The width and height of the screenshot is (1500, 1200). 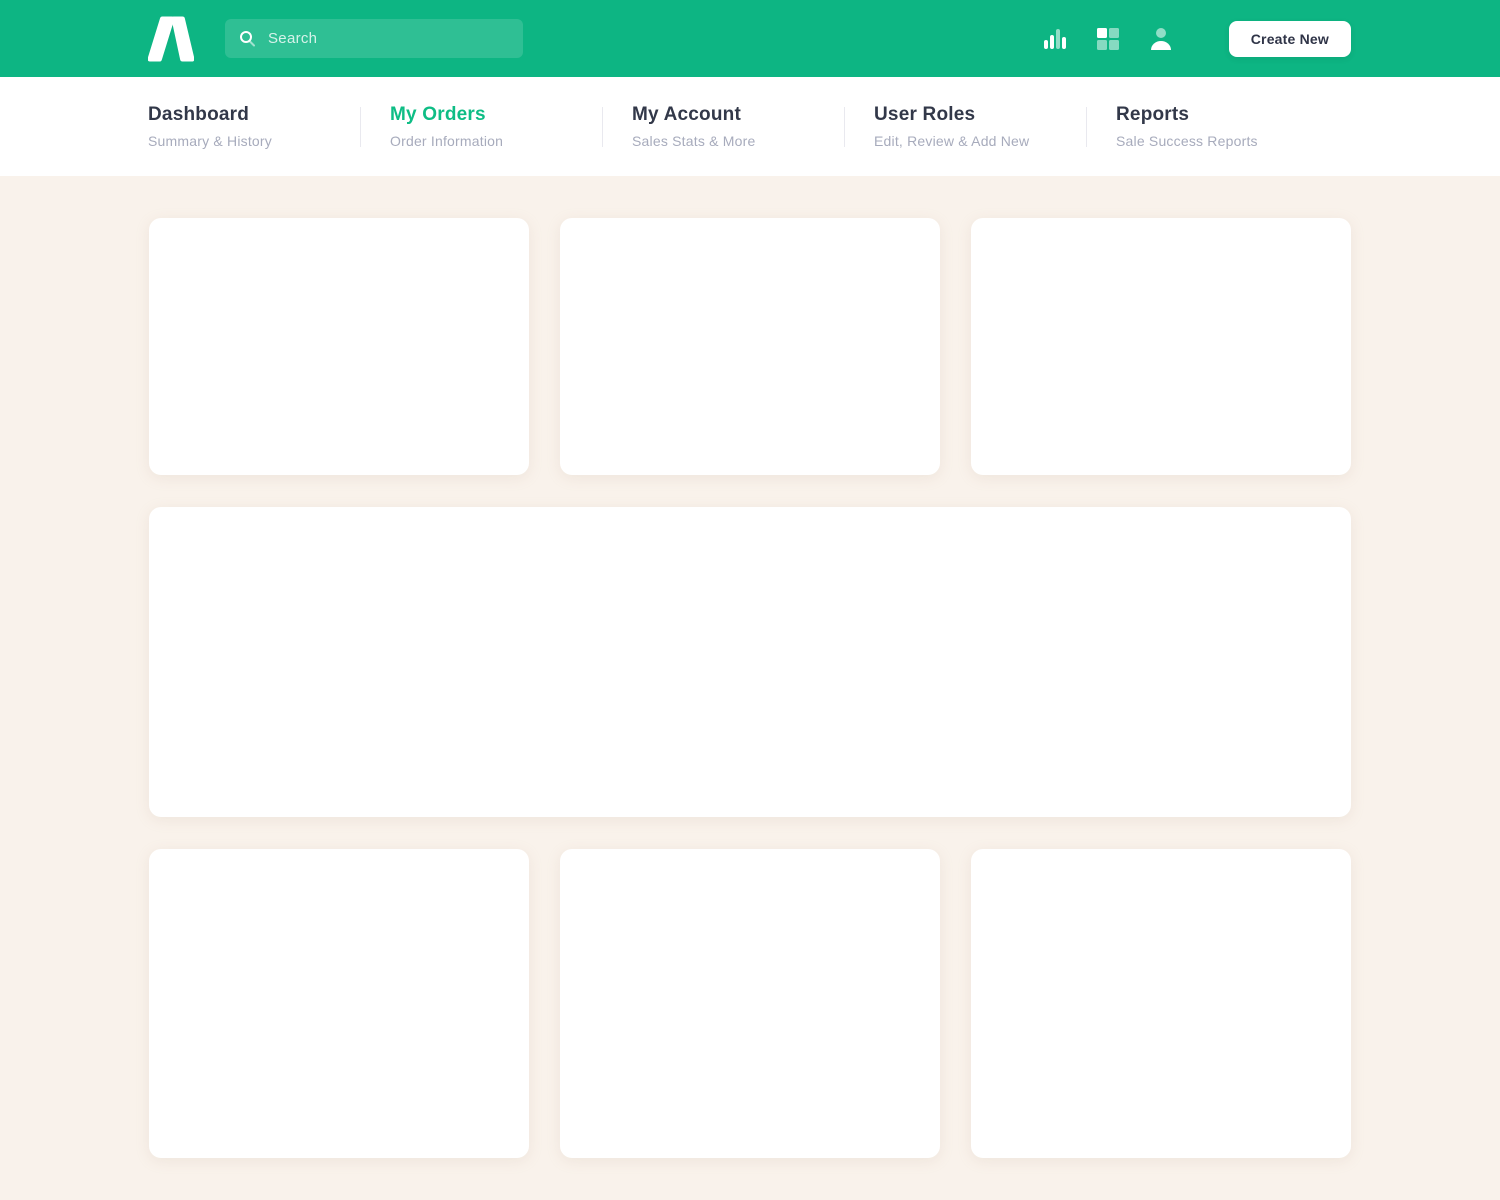 What do you see at coordinates (1196, 38) in the screenshot?
I see `header-actions: Create New` at bounding box center [1196, 38].